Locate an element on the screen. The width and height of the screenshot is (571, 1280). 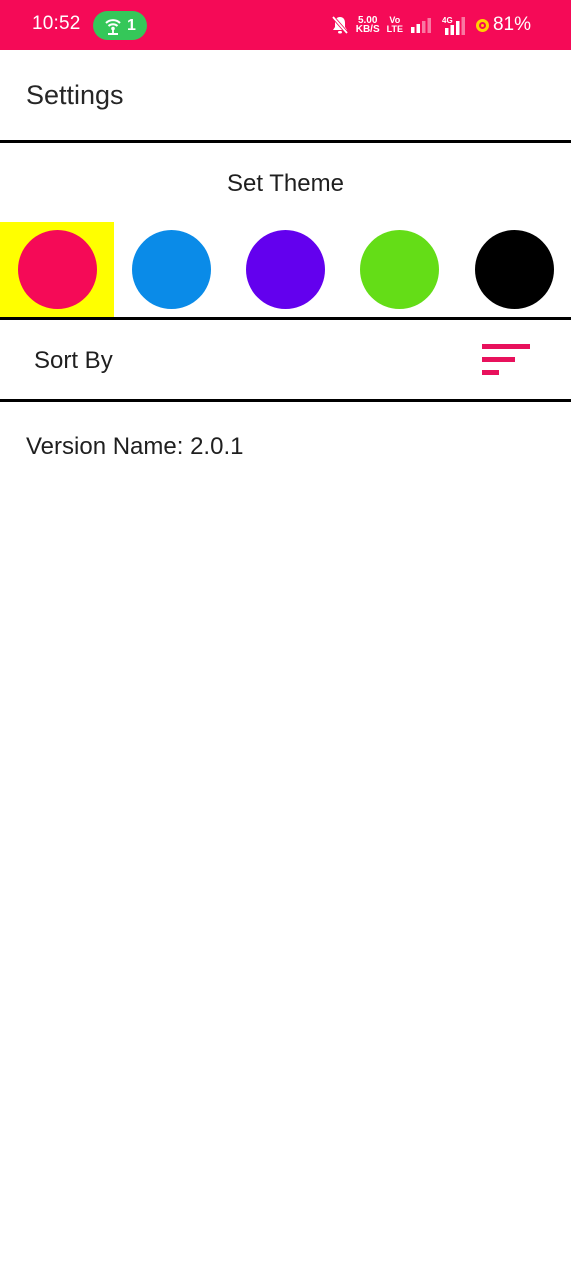
hotspot-indicator: 1 is located at coordinates (120, 25).